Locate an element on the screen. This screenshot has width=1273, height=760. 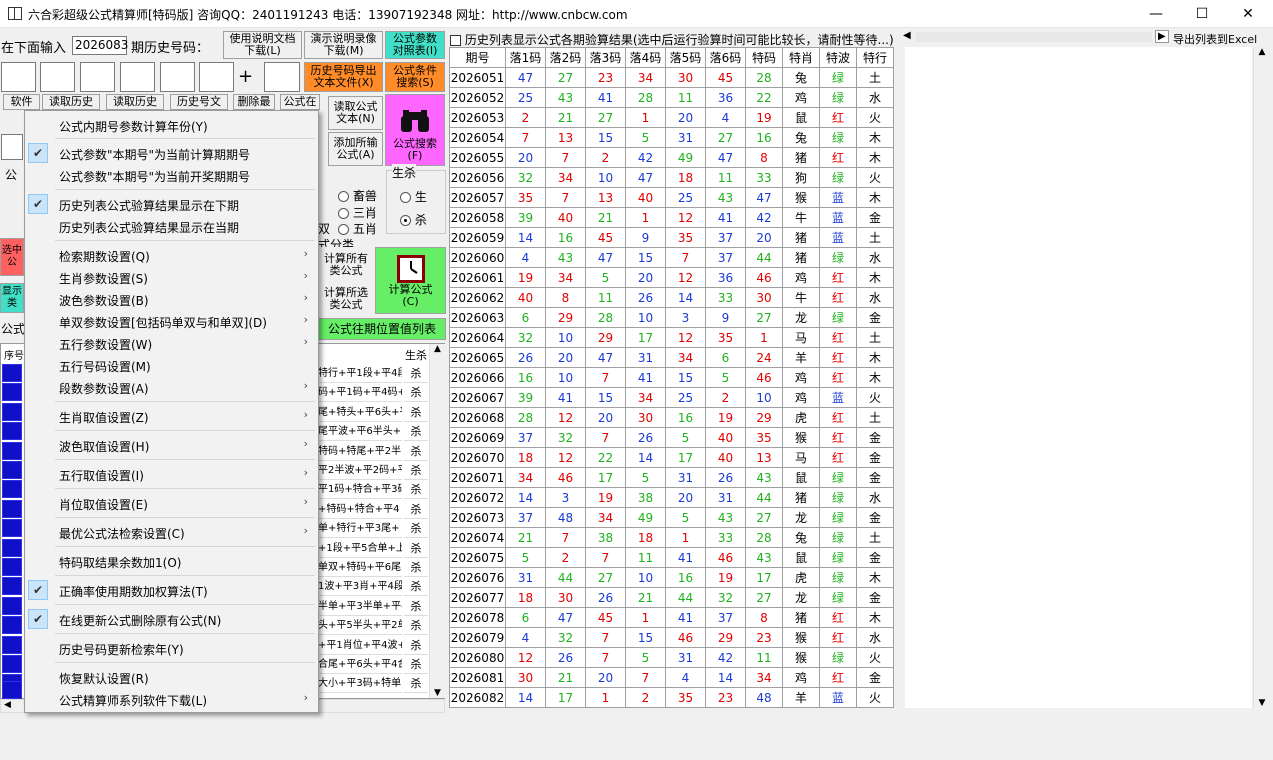
table-row: 2026054 7 13 15 5 31 27 16 兔绿木 is located at coordinates (671, 137).